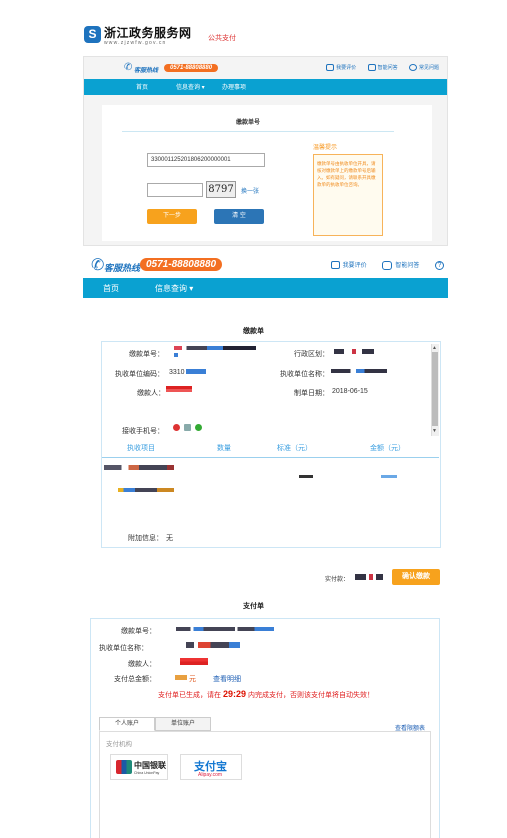 The image size is (507, 838). What do you see at coordinates (387, 265) in the screenshot?
I see `robot-icon` at bounding box center [387, 265].